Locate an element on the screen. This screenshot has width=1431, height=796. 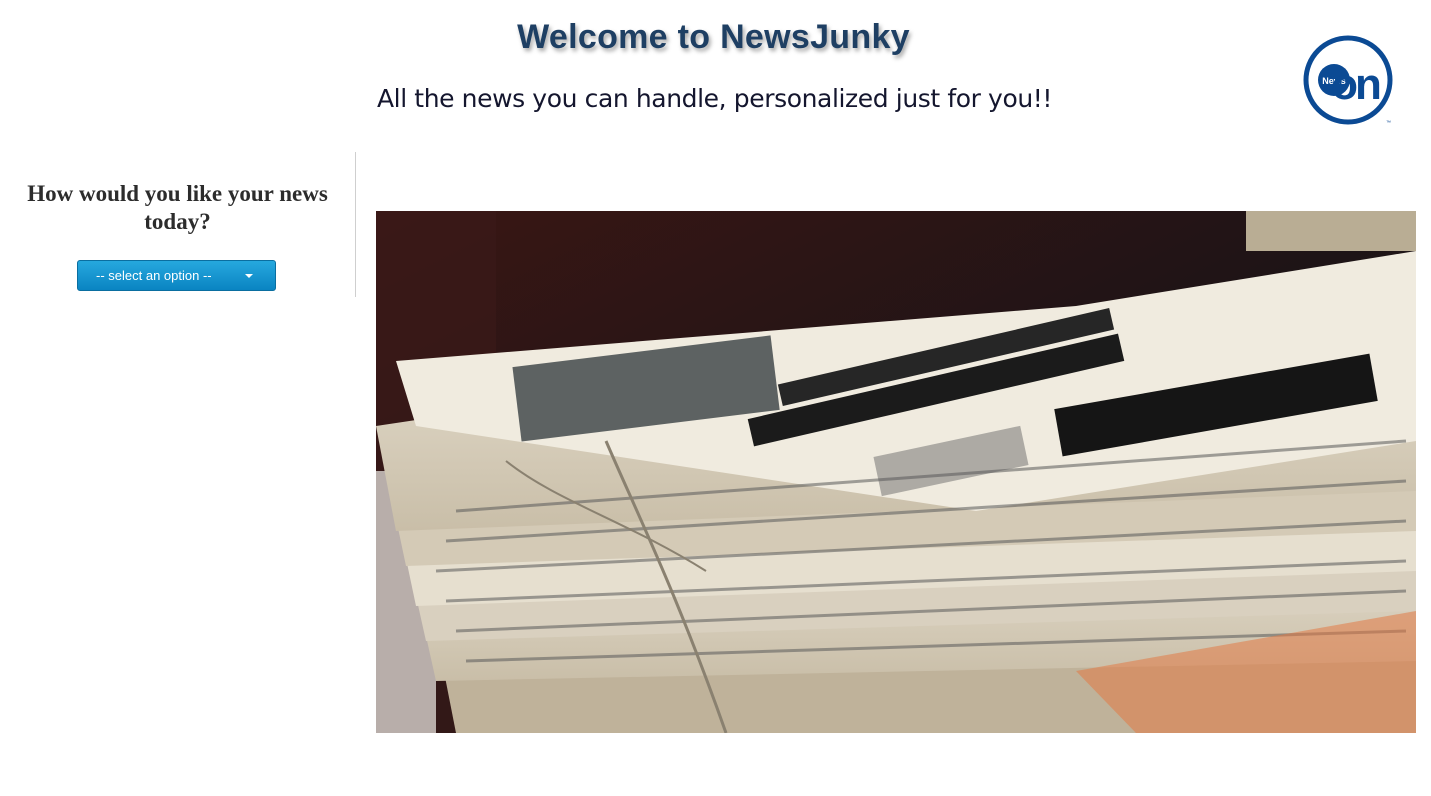
chevron-down-icon is located at coordinates (249, 276).